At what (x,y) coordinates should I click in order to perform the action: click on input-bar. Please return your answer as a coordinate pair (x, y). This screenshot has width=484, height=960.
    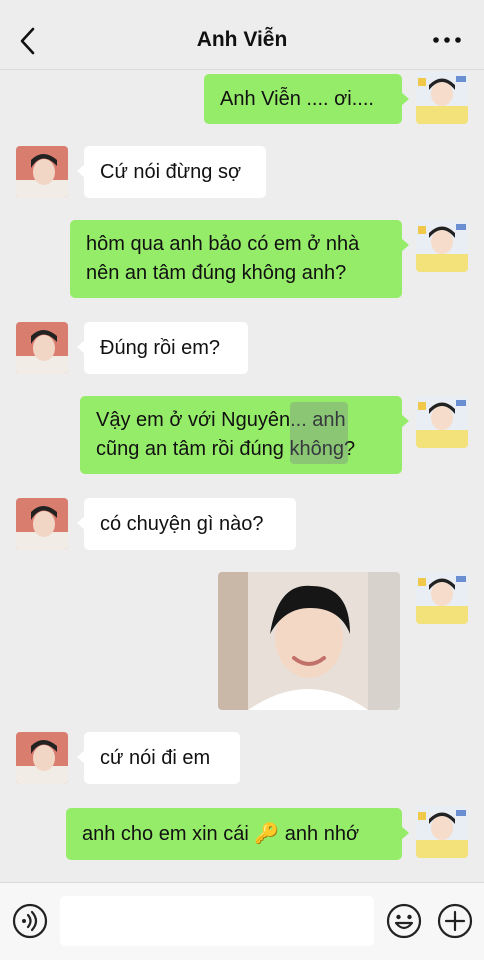
    Looking at the image, I should click on (242, 921).